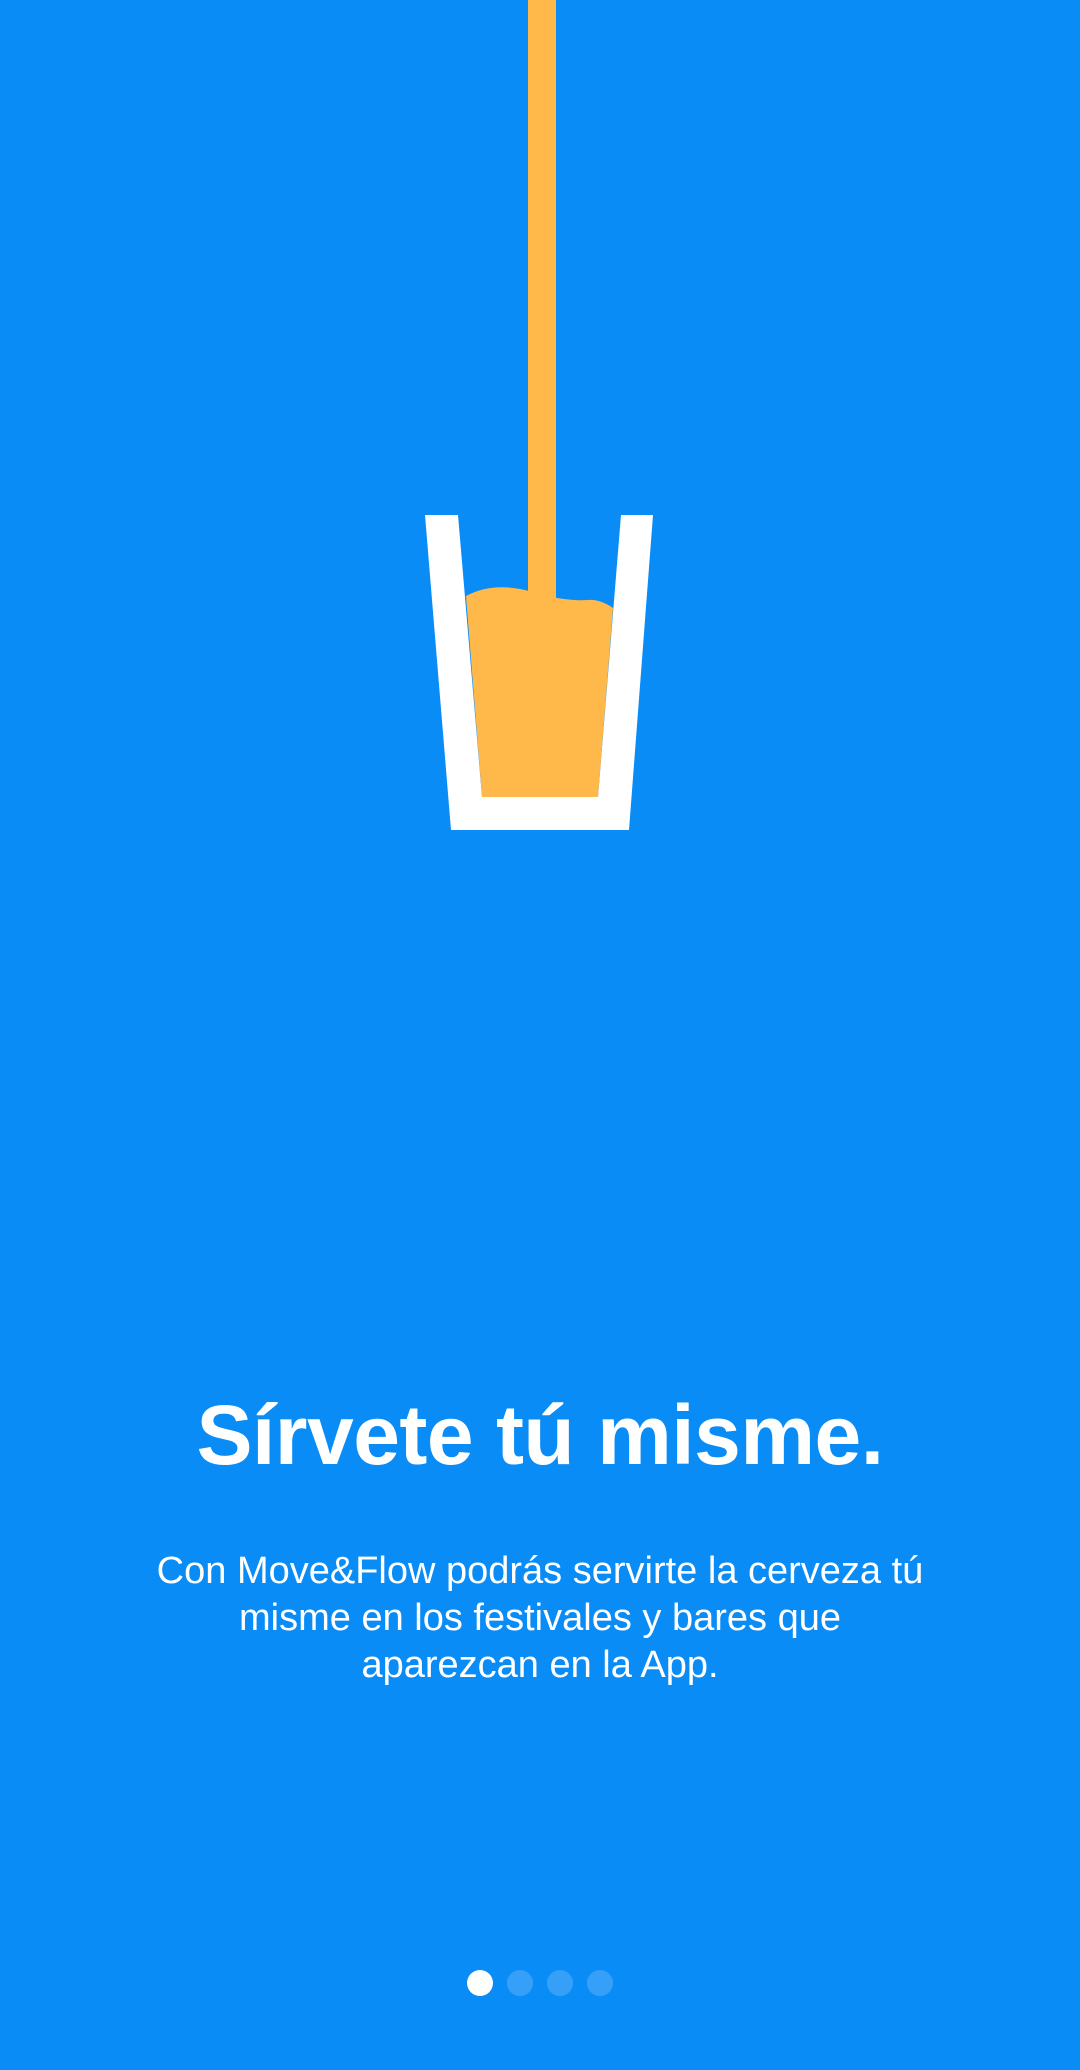 This screenshot has height=2070, width=1080. What do you see at coordinates (539, 692) in the screenshot?
I see `beer-fill` at bounding box center [539, 692].